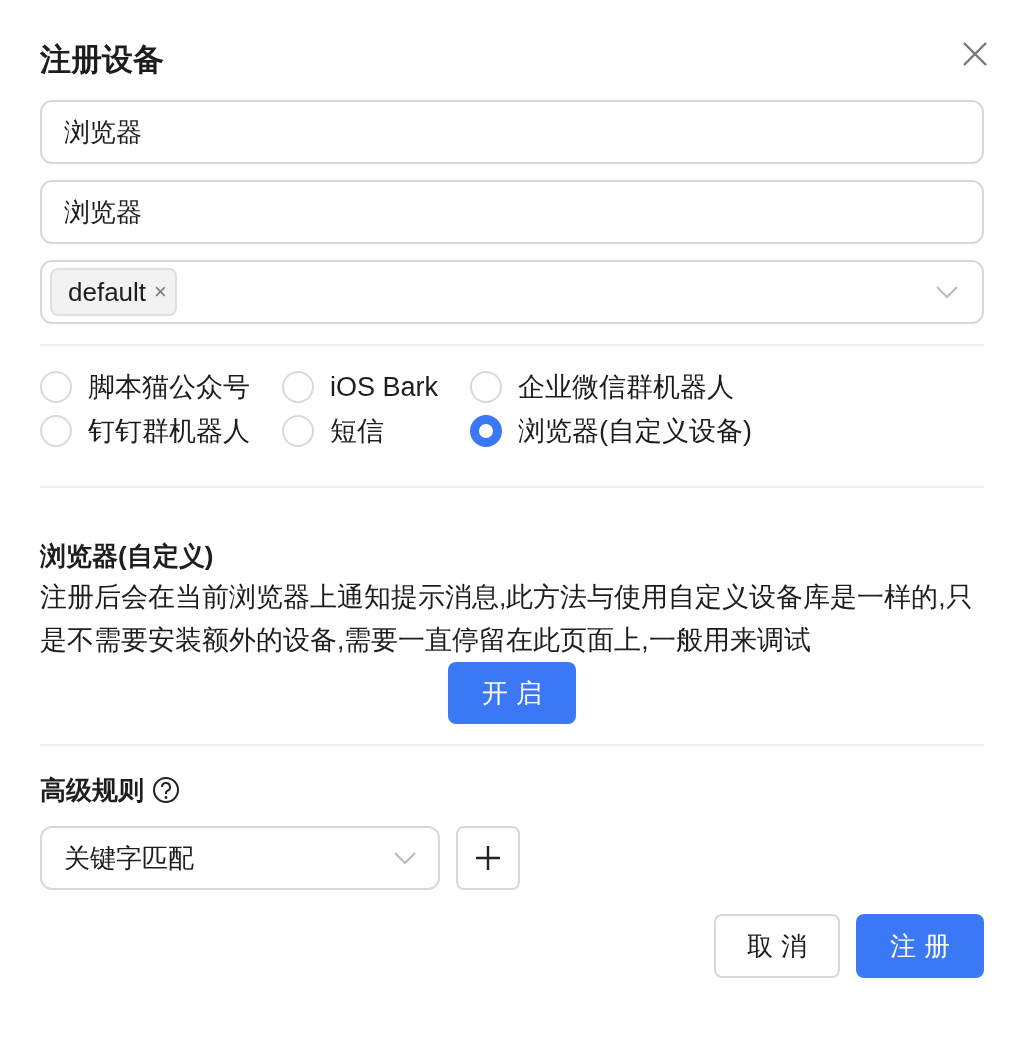 The height and width of the screenshot is (1040, 1026). What do you see at coordinates (611, 387) in the screenshot?
I see `radio-option: 企业微信群机器人` at bounding box center [611, 387].